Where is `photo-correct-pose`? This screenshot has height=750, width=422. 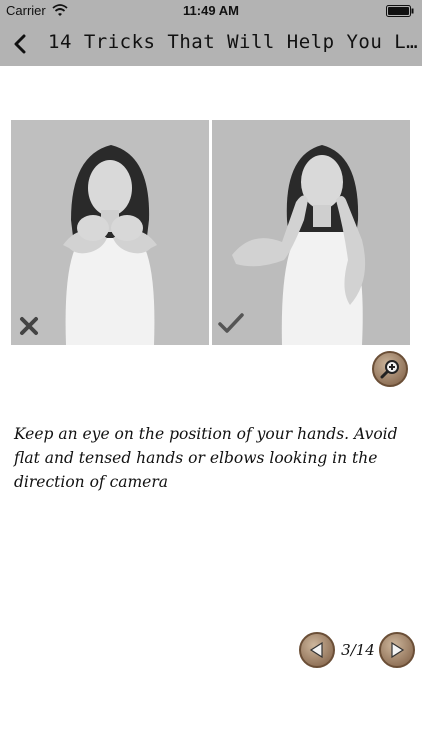 photo-correct-pose is located at coordinates (311, 232).